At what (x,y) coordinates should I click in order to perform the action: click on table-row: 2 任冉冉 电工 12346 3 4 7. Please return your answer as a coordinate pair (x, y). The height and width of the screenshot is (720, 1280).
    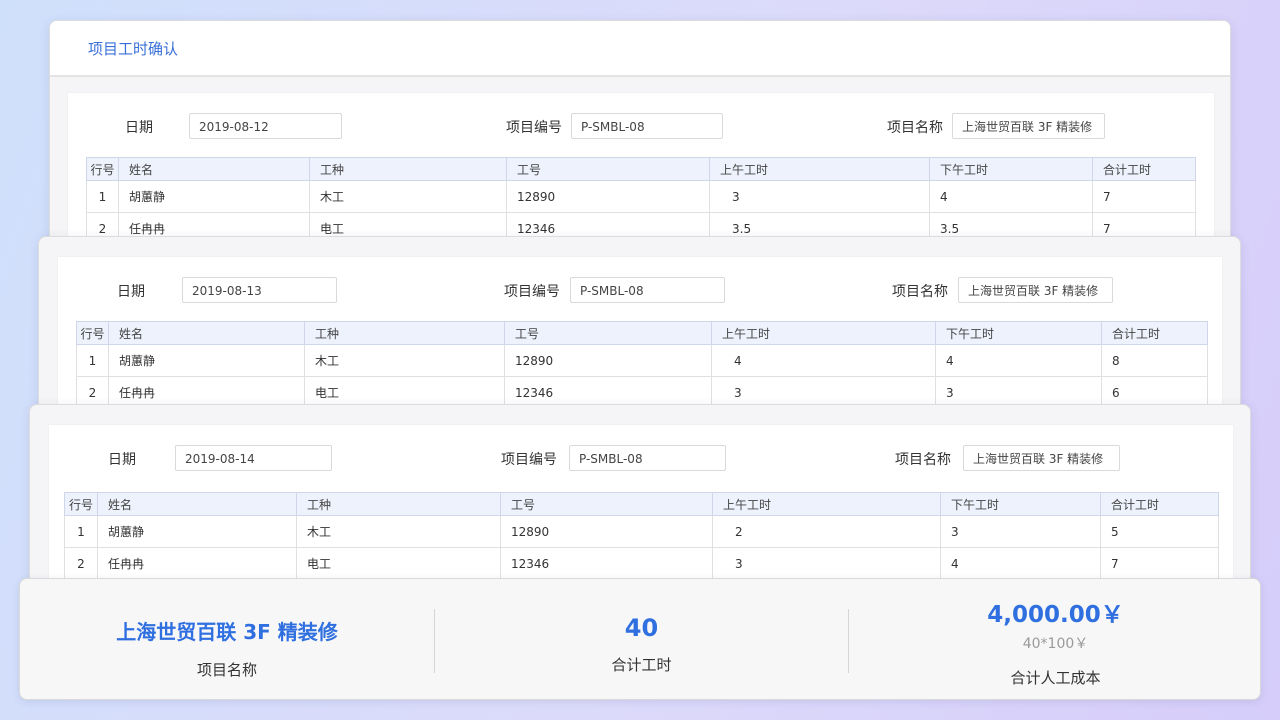
    Looking at the image, I should click on (641, 563).